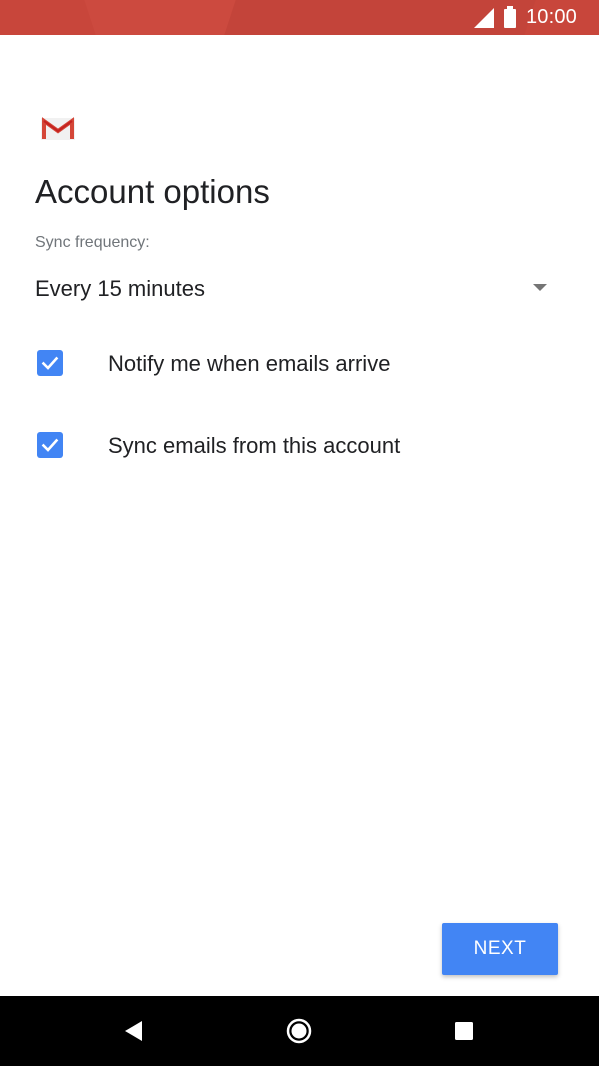 The width and height of the screenshot is (599, 1066). Describe the element at coordinates (249, 363) in the screenshot. I see `notify-option-label: Notify me when emails arrive` at that location.